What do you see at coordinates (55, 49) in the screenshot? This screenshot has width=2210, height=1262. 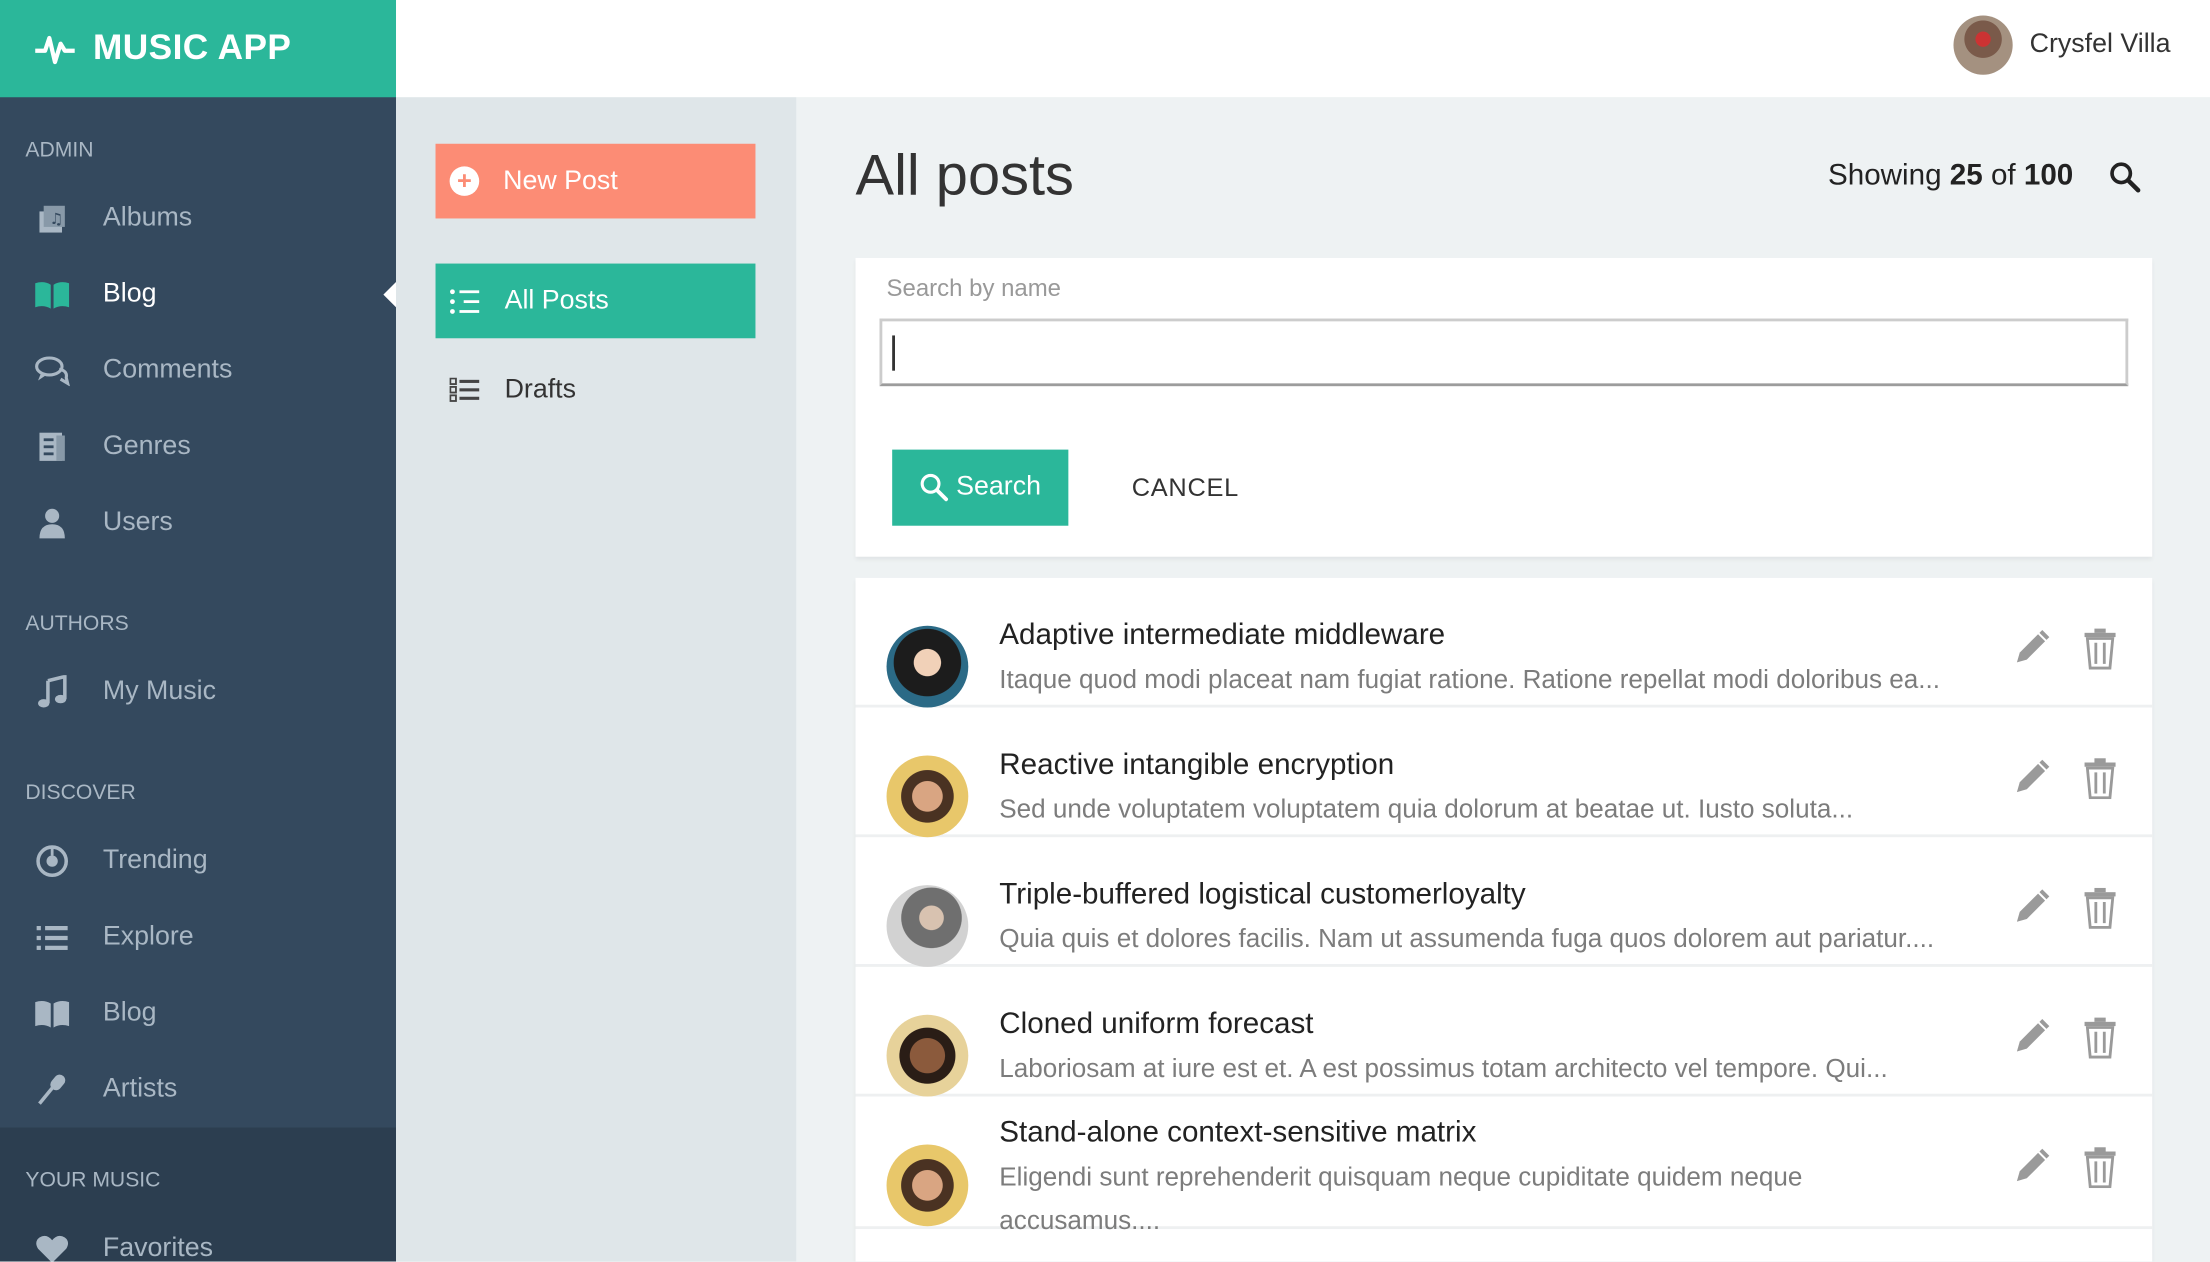 I see `pulse-logo-icon` at bounding box center [55, 49].